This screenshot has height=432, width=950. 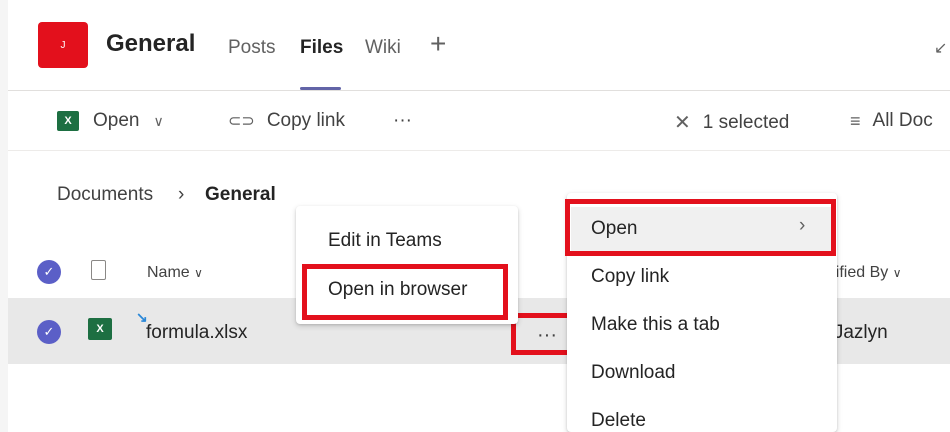 I want to click on file-name: formula.xlsx, so click(x=196, y=333).